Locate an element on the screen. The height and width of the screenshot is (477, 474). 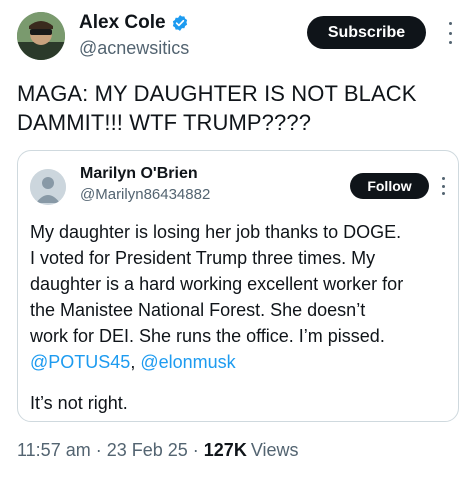
views-count: 127K is located at coordinates (225, 450).